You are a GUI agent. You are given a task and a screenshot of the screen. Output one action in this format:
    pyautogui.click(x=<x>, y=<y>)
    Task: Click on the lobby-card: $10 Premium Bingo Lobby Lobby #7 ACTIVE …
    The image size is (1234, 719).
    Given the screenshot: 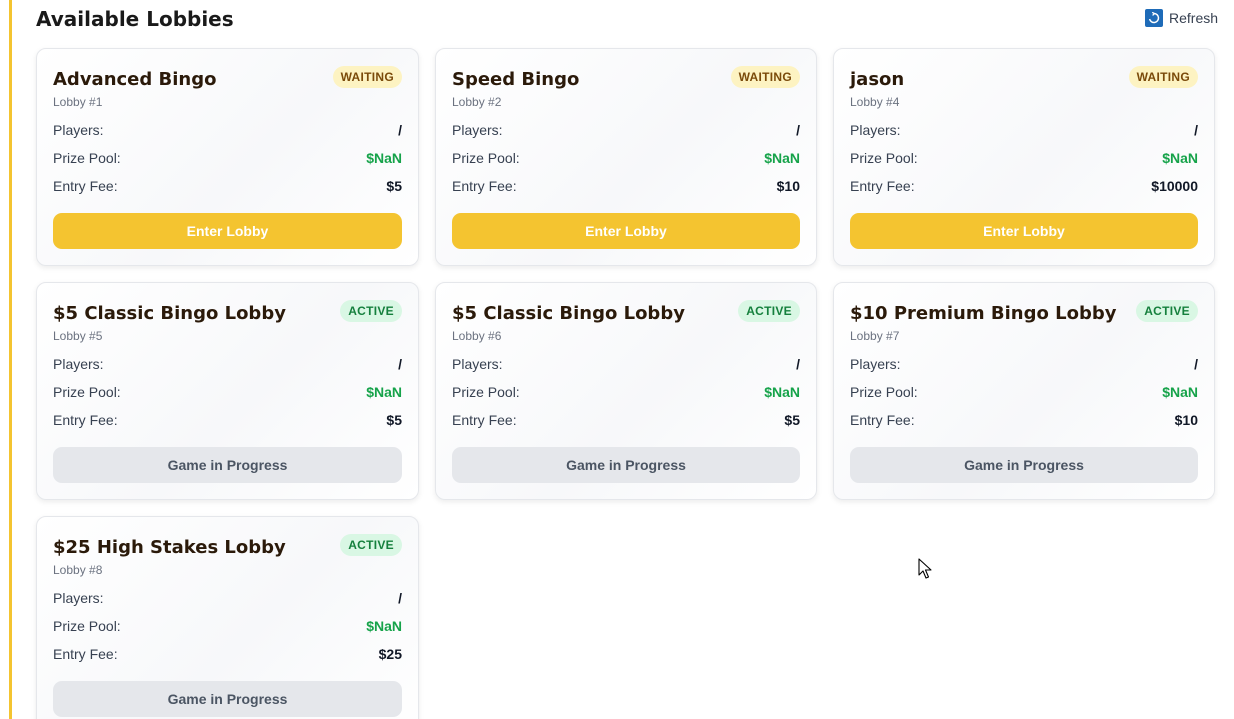 What is the action you would take?
    pyautogui.click(x=1024, y=391)
    